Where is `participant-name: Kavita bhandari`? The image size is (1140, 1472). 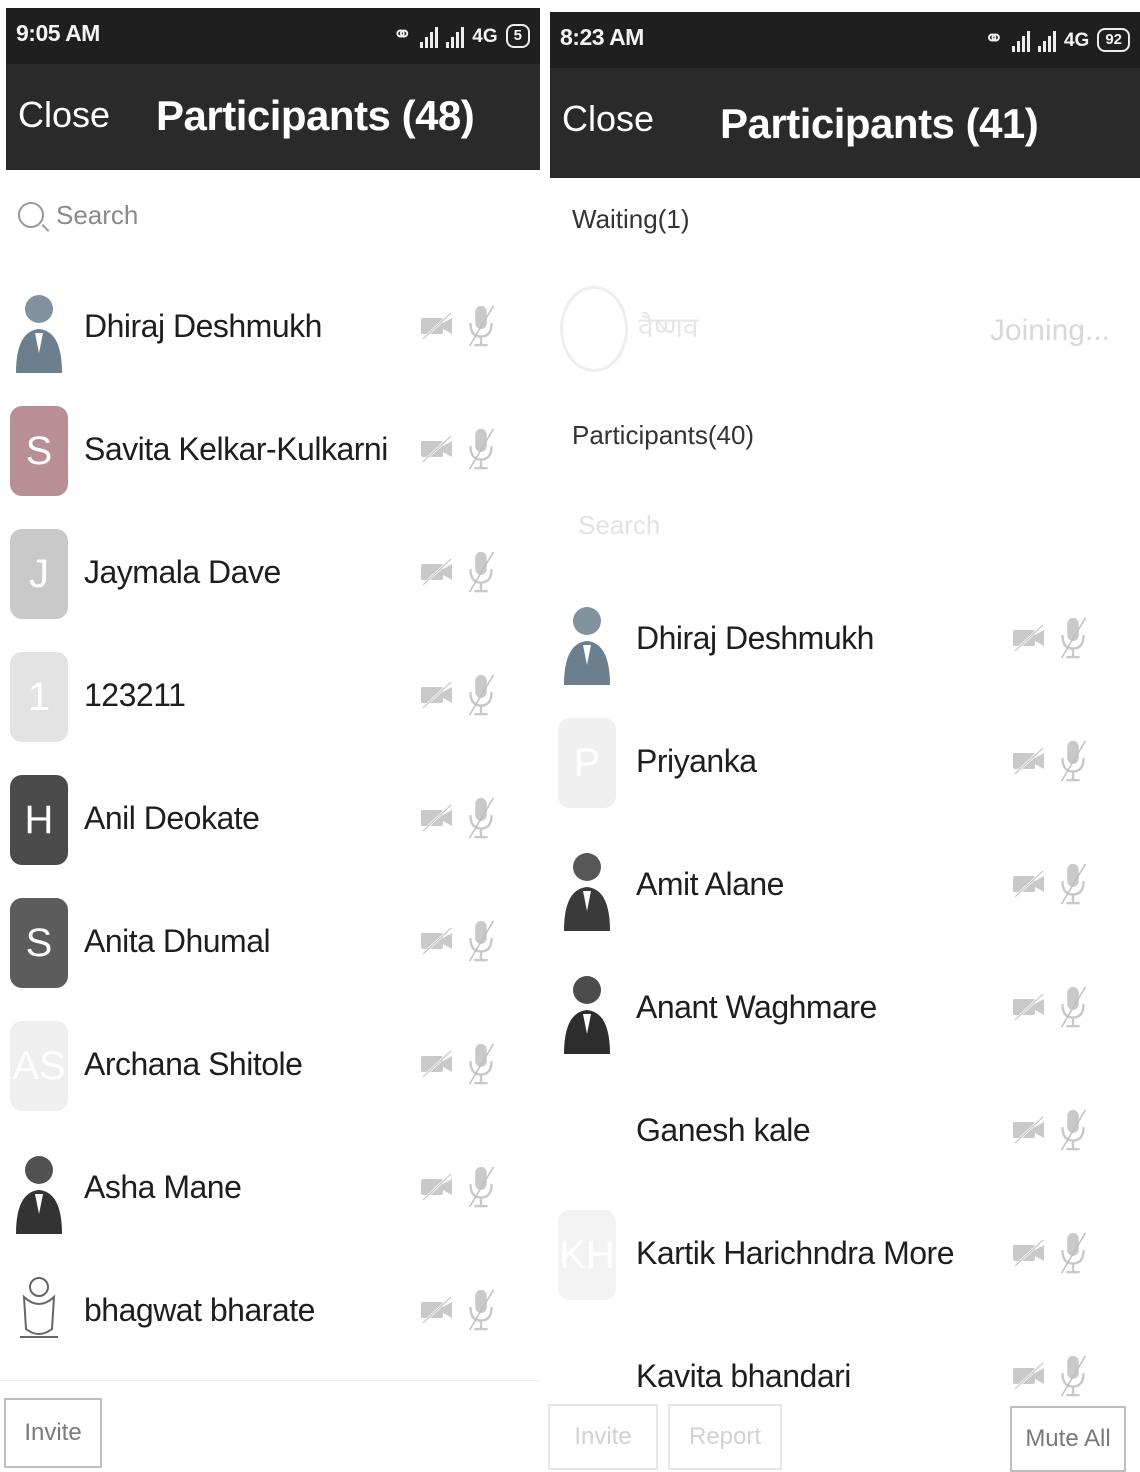
participant-name: Kavita bhandari is located at coordinates (743, 1376).